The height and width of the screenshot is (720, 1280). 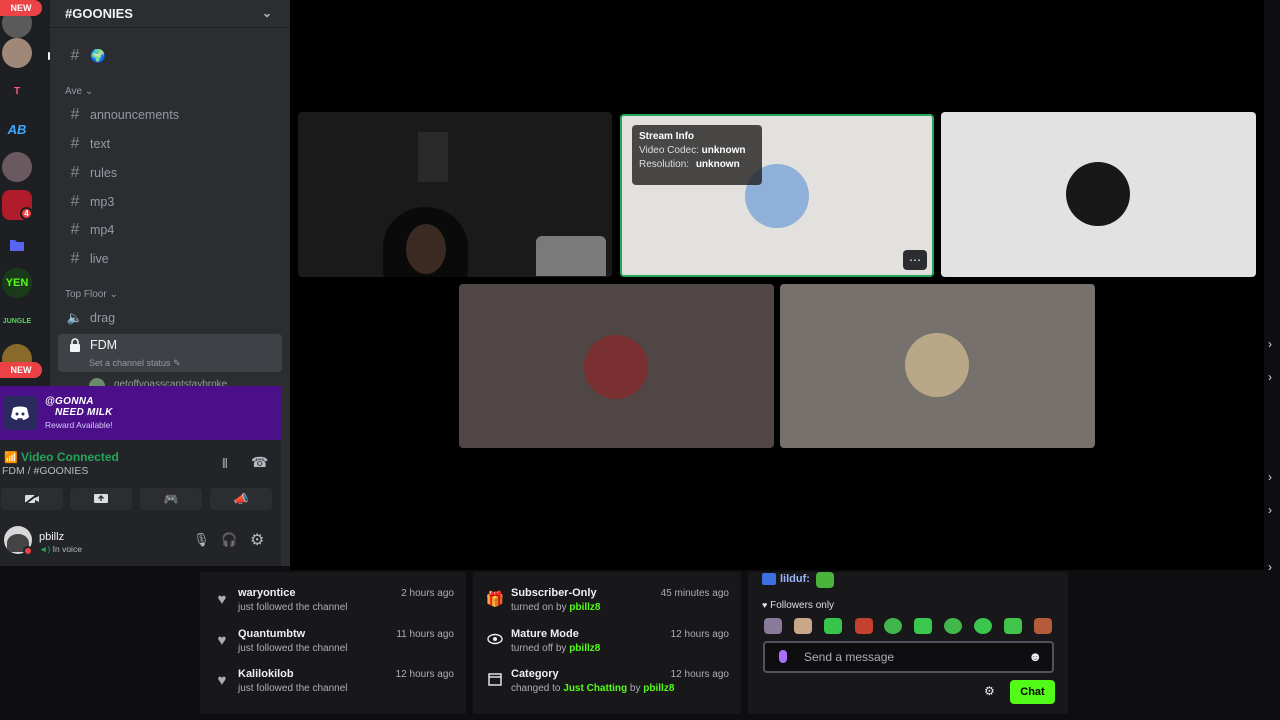 I want to click on voice-icon: ◄), so click(x=45, y=549).